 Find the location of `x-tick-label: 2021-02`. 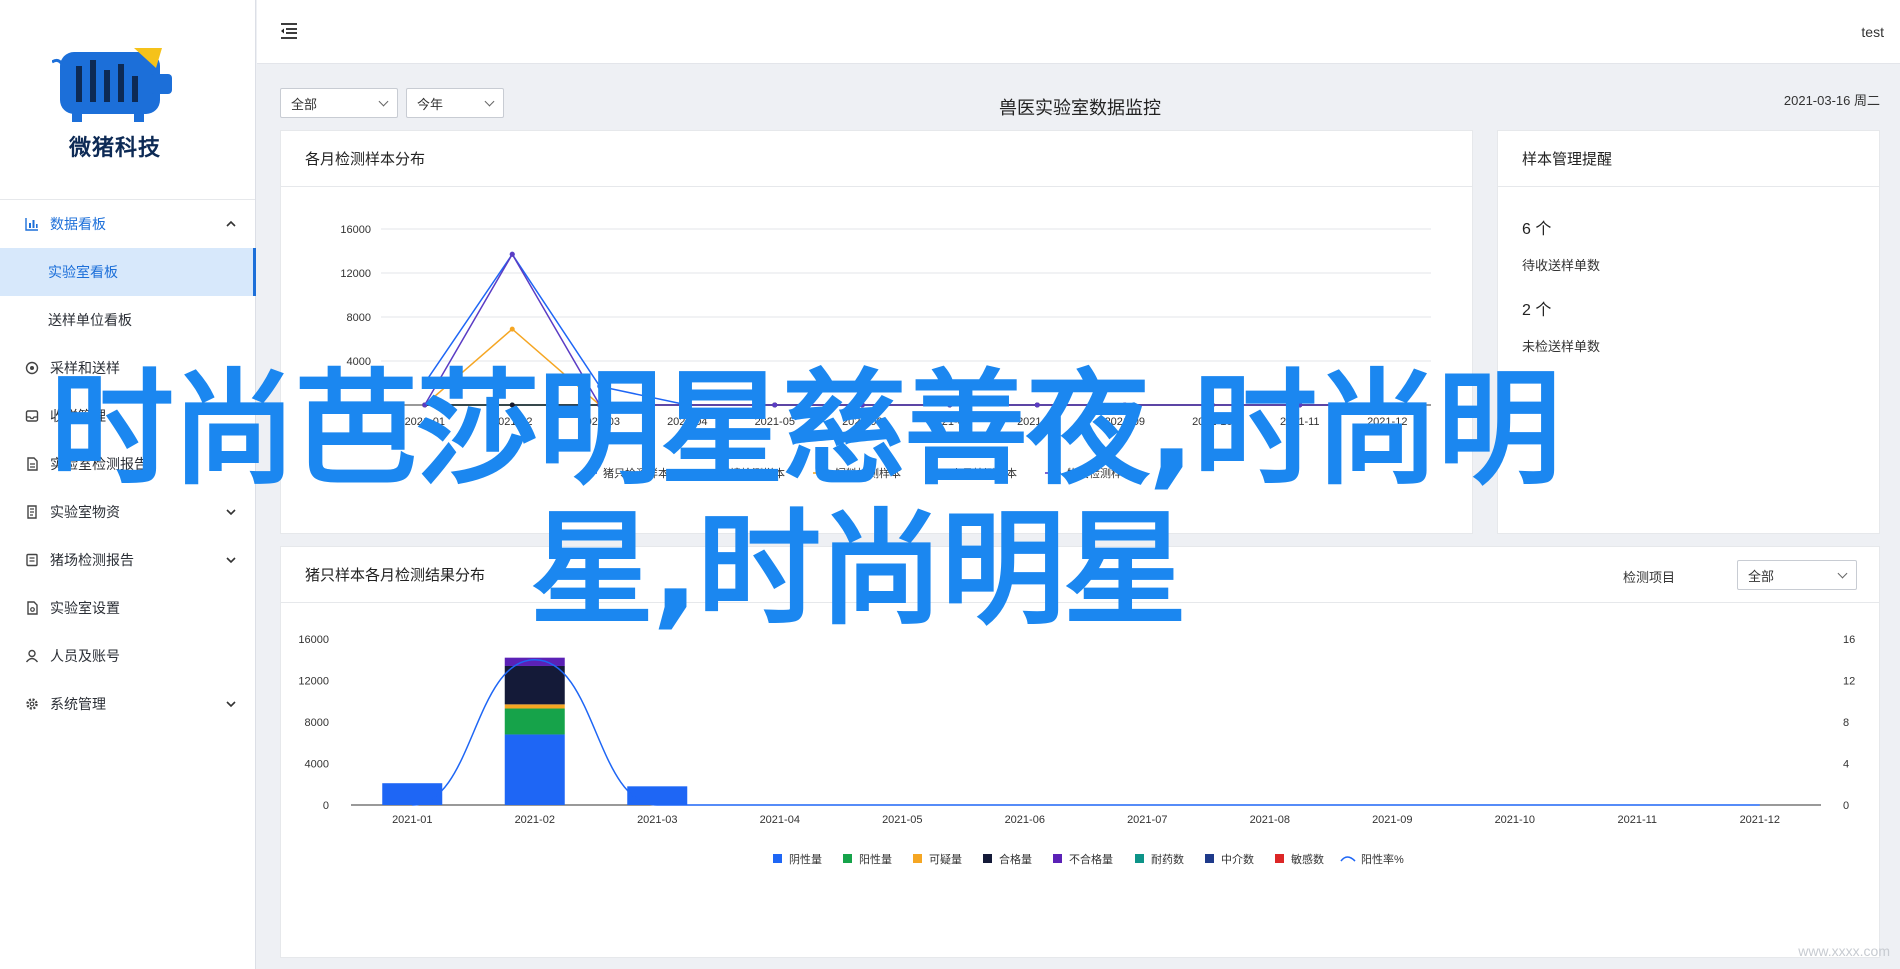

x-tick-label: 2021-02 is located at coordinates (535, 820).